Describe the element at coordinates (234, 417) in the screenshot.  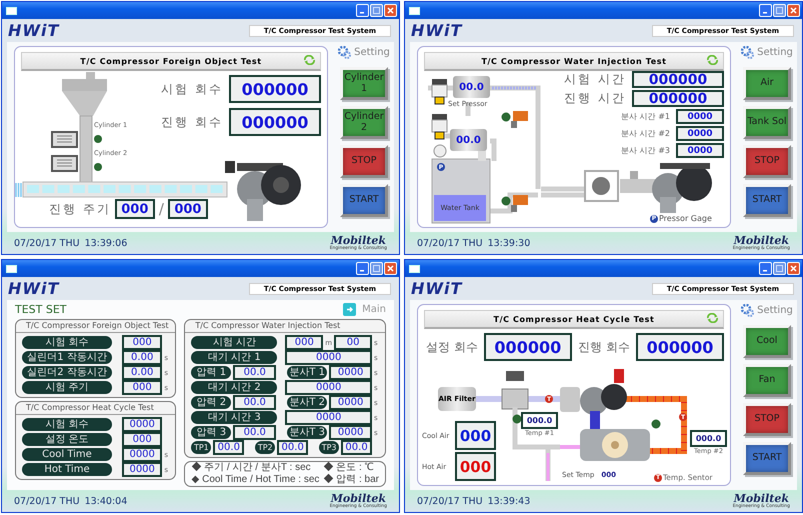
I see `field-label: 대기 시간 3` at that location.